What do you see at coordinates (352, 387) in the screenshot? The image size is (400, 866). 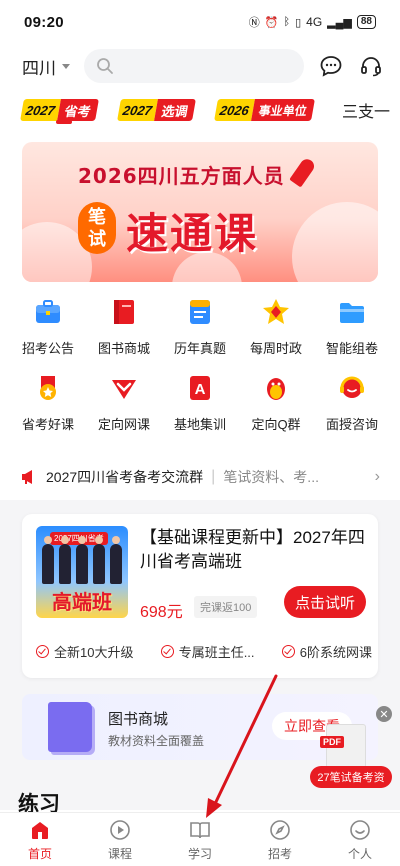 I see `headset-icon` at bounding box center [352, 387].